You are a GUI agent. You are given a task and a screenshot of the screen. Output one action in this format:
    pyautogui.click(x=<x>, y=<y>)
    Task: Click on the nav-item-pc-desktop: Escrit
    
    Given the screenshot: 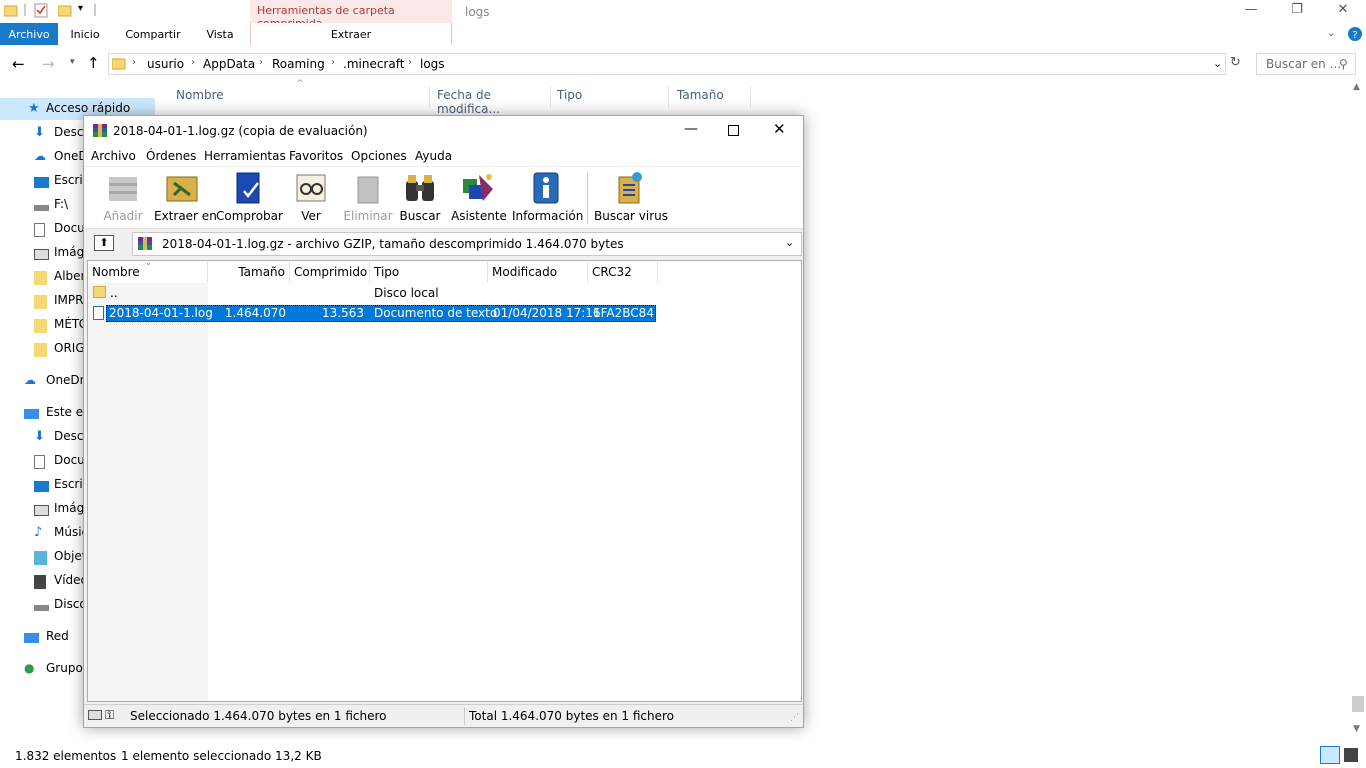 What is the action you would take?
    pyautogui.click(x=60, y=487)
    